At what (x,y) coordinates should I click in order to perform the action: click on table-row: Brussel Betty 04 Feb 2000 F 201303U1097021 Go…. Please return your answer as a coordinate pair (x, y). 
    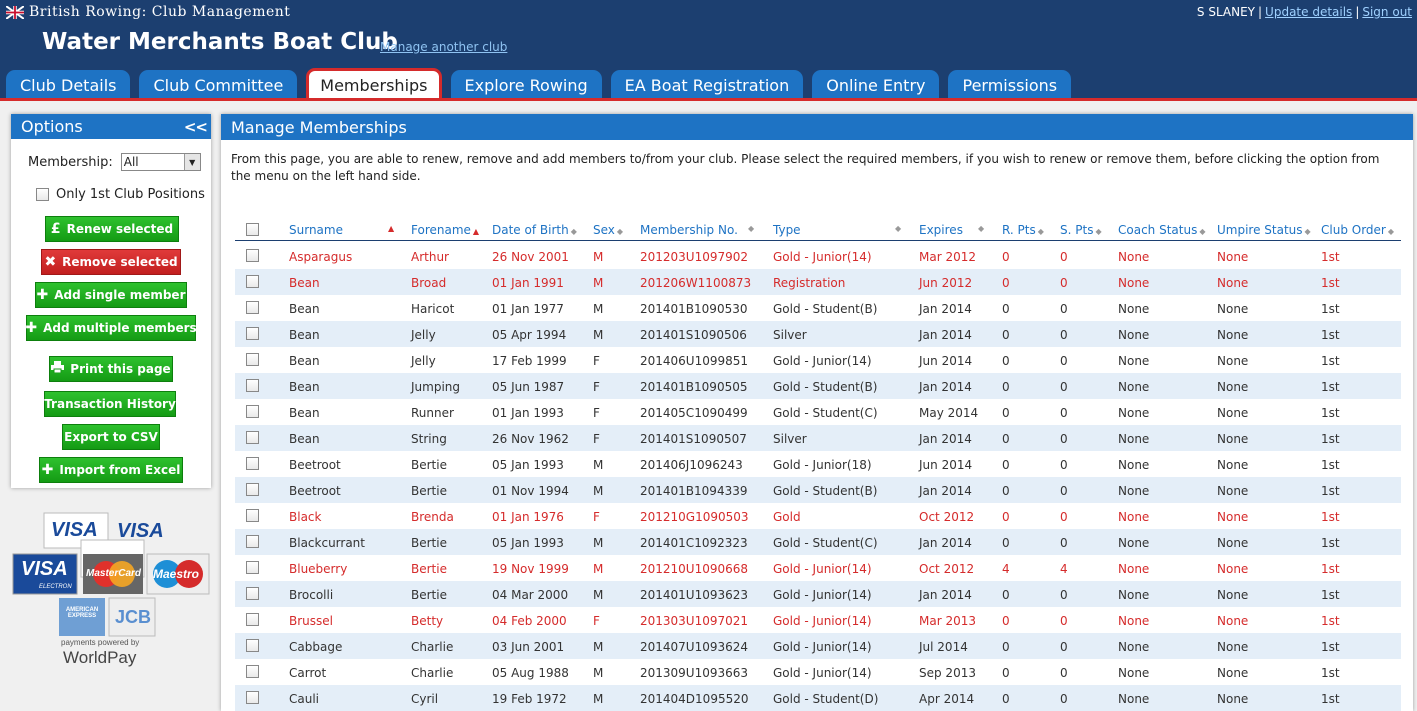
    Looking at the image, I should click on (818, 620).